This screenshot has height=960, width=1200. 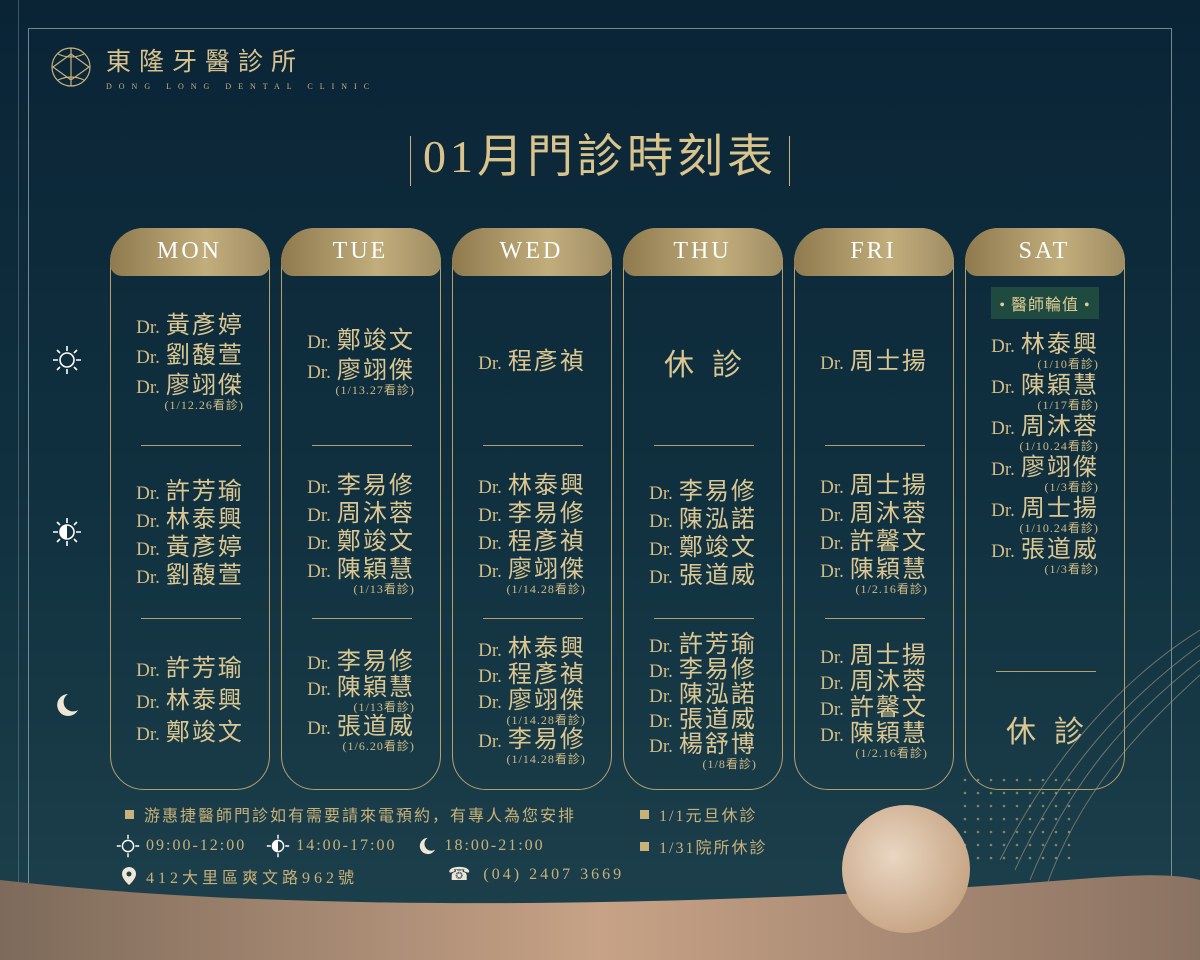 What do you see at coordinates (240, 876) in the screenshot?
I see `address-row: 412大里區爽文路962號` at bounding box center [240, 876].